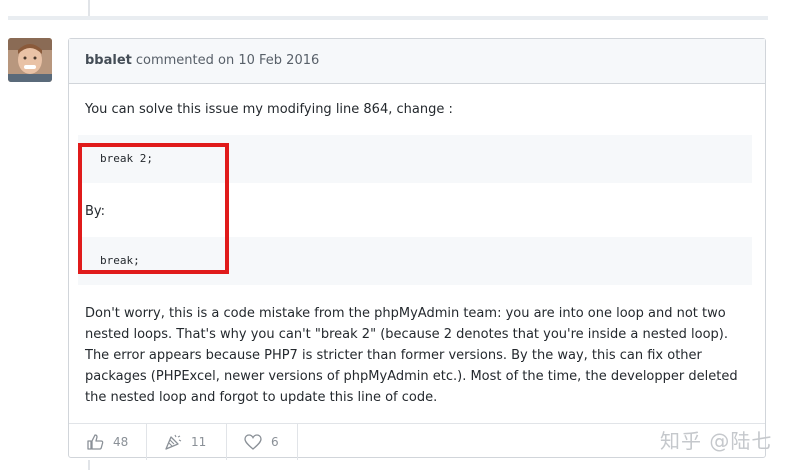 The width and height of the screenshot is (804, 470). Describe the element at coordinates (95, 442) in the screenshot. I see `thumbs-up-icon` at that location.